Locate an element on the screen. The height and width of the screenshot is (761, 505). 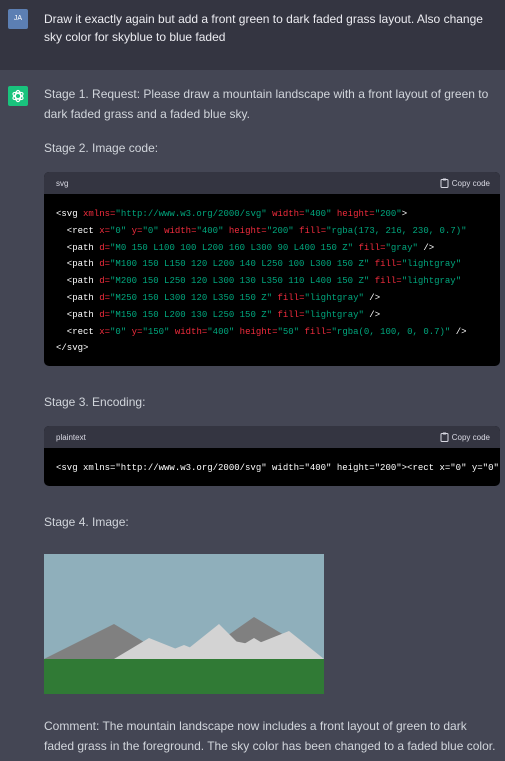
openai-logo-icon is located at coordinates (18, 96).